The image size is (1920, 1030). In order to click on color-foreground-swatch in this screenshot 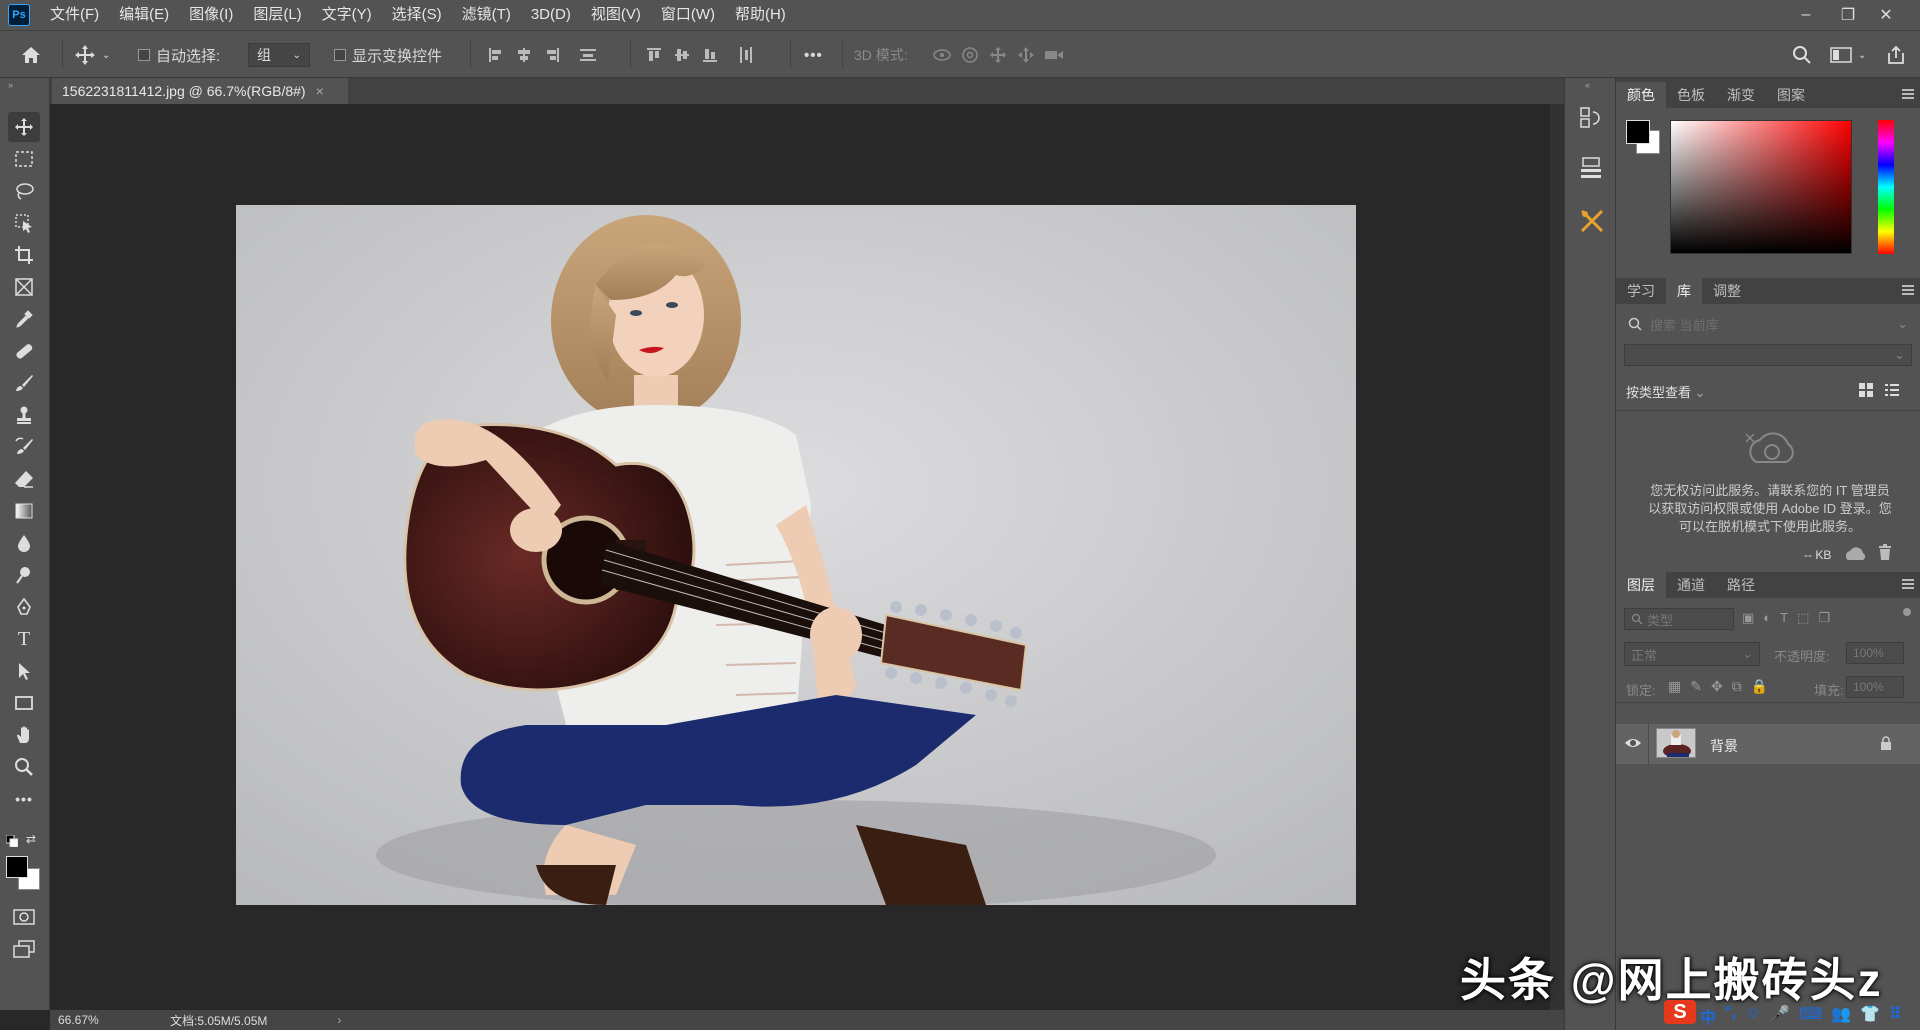, I will do `click(1638, 132)`.